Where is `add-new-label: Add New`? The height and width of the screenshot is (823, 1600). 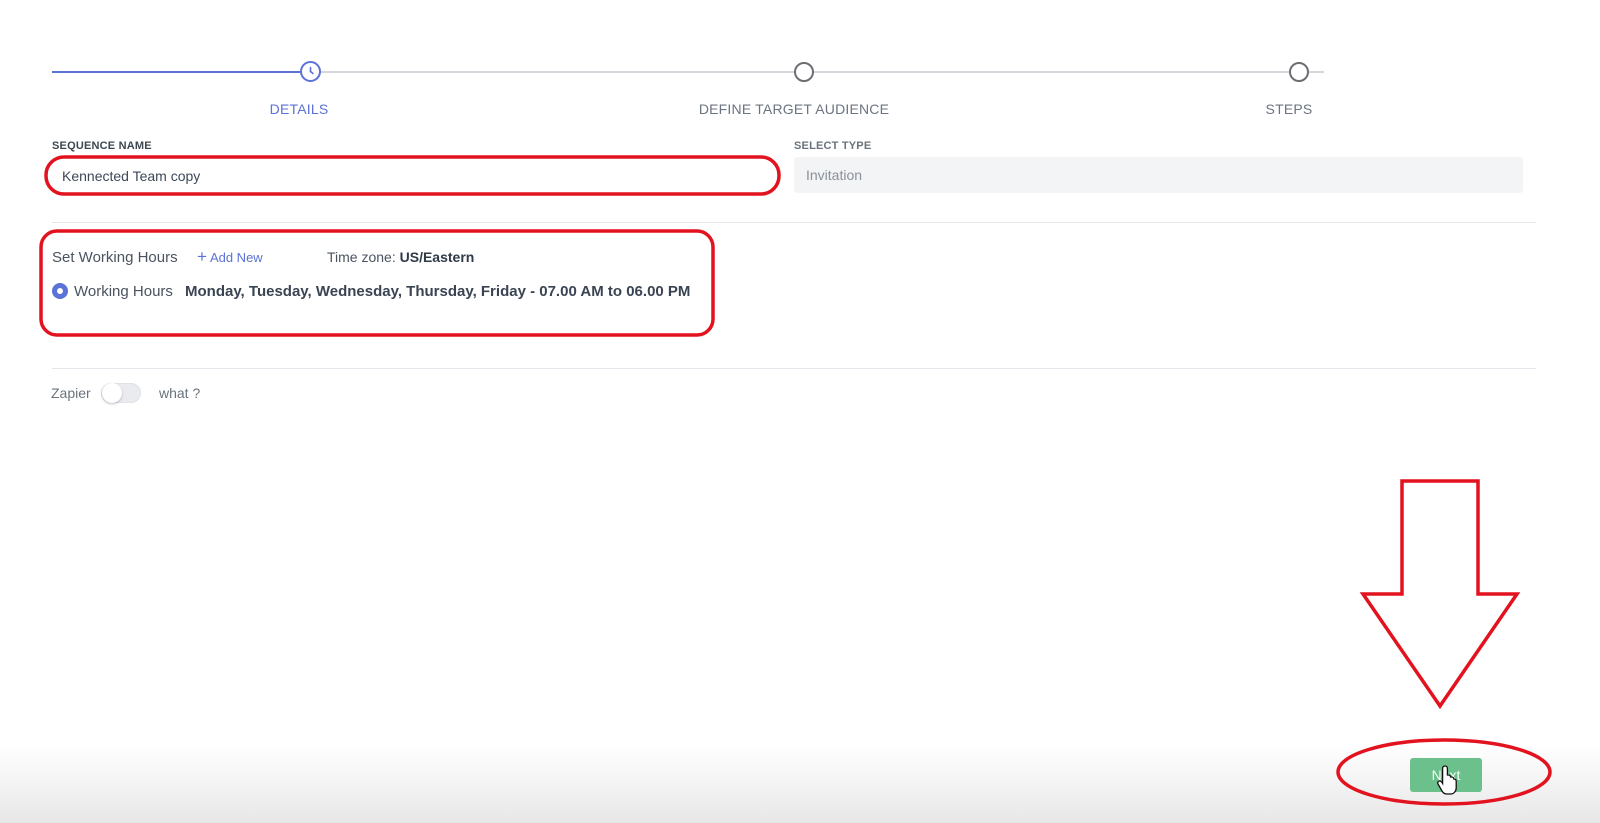 add-new-label: Add New is located at coordinates (236, 257).